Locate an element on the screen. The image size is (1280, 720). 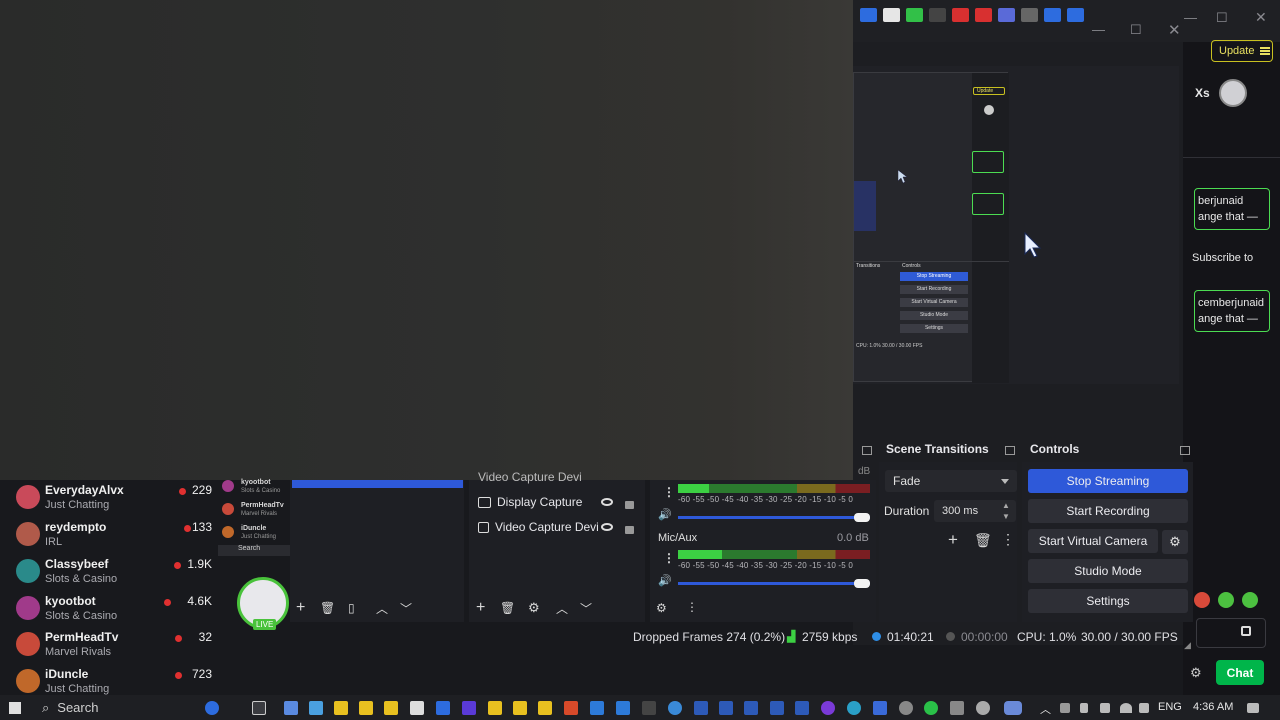
mic-volume-slider is located at coordinates (774, 583).